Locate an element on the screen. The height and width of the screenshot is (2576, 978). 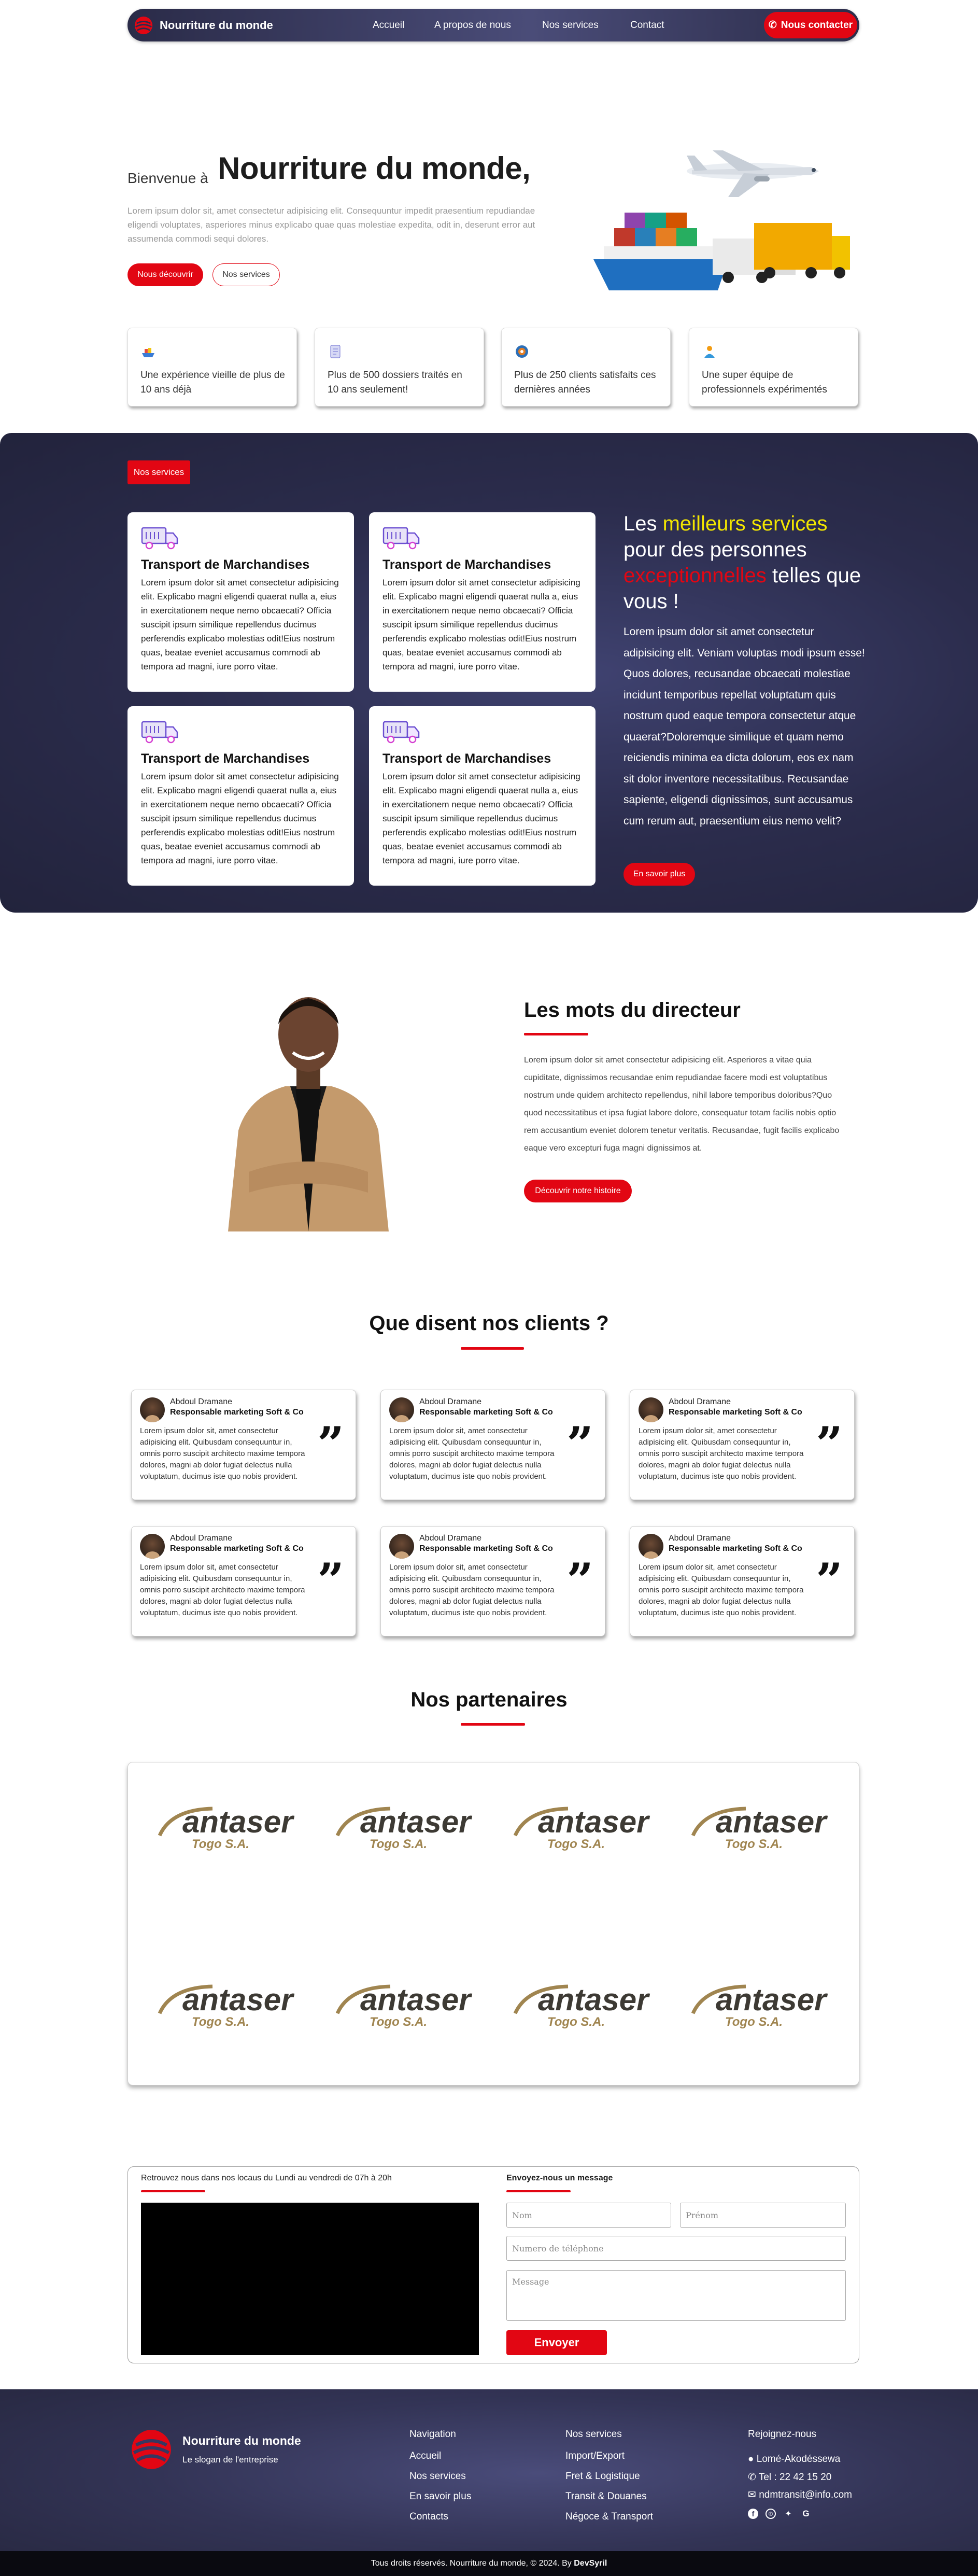
send-button: Envoyer is located at coordinates (556, 2342).